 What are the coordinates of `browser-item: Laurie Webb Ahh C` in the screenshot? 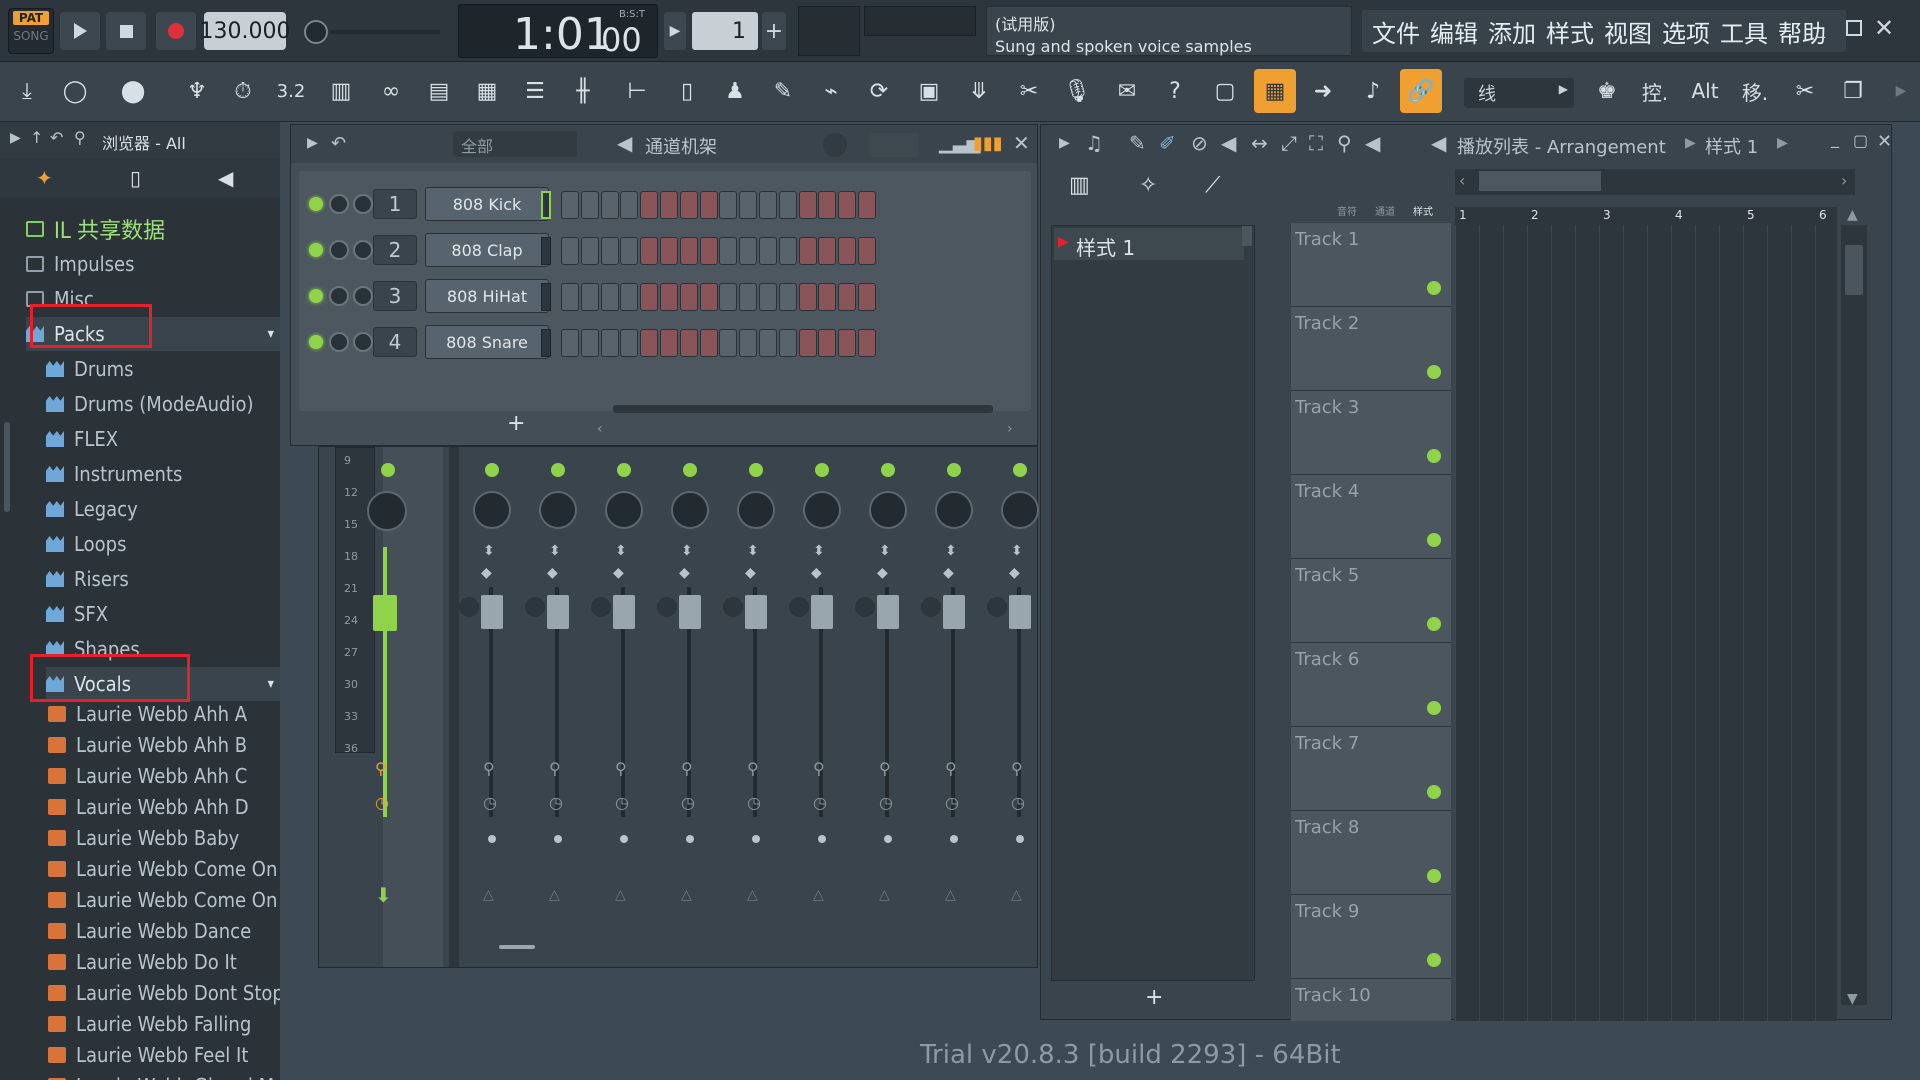 It's located at (147, 776).